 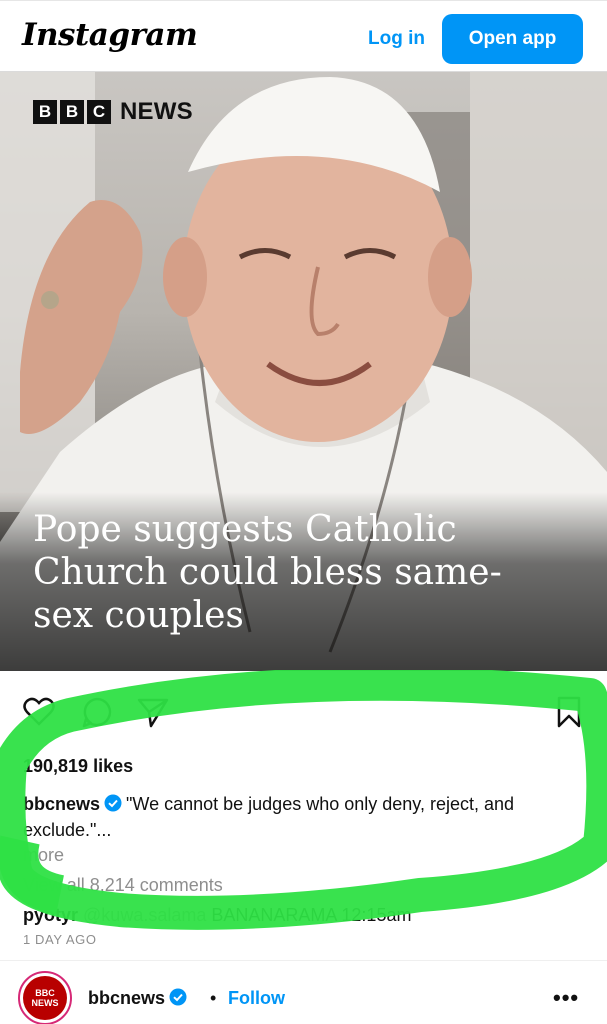 What do you see at coordinates (45, 1003) in the screenshot?
I see `avatar-text: NEWS` at bounding box center [45, 1003].